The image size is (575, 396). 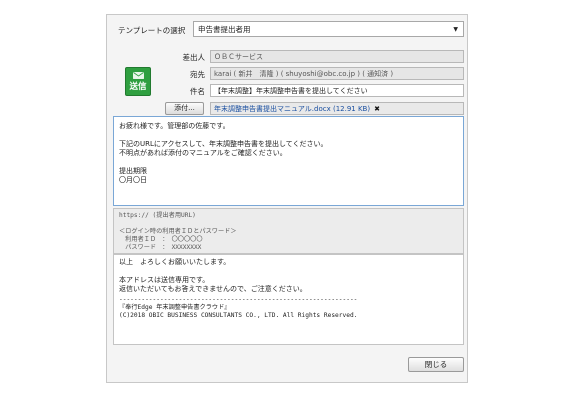 I want to click on body-line: 〇月〇日, so click(x=133, y=180).